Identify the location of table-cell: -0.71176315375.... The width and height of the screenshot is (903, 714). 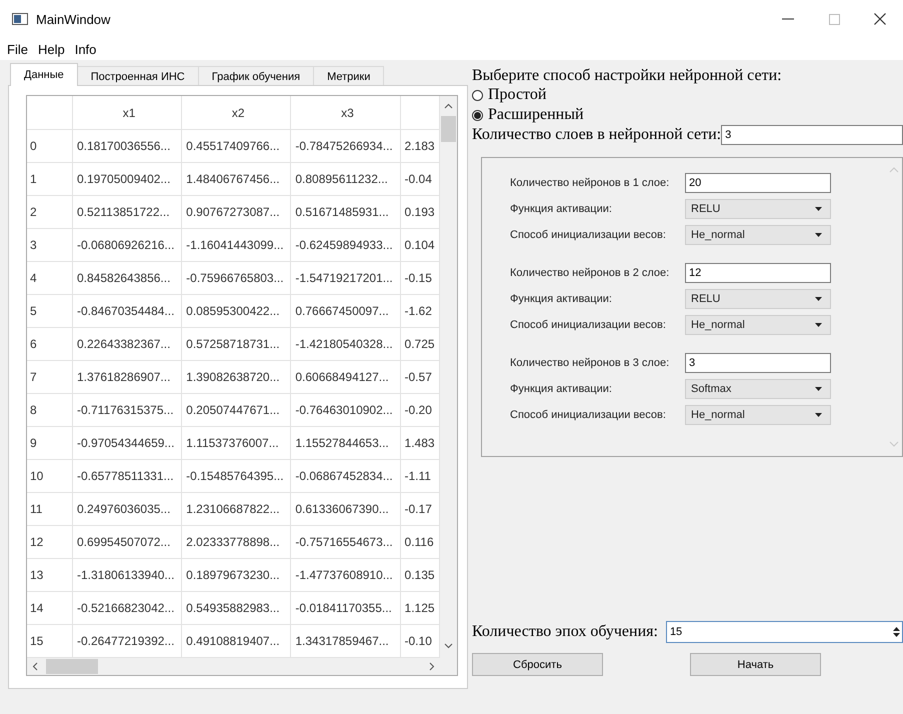
(127, 410).